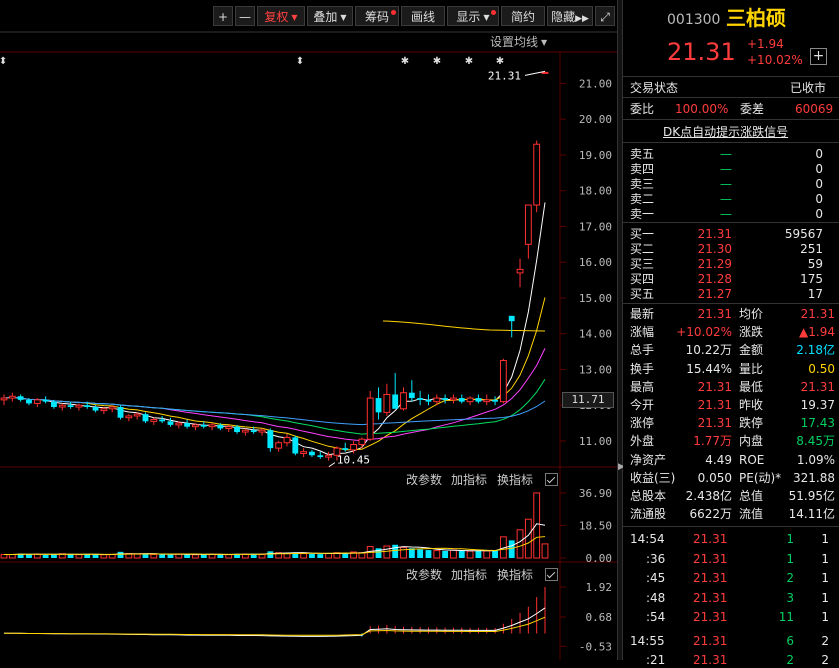 The width and height of the screenshot is (839, 668). Describe the element at coordinates (731, 249) in the screenshot. I see `buy-row: 买二 21.30 251` at that location.